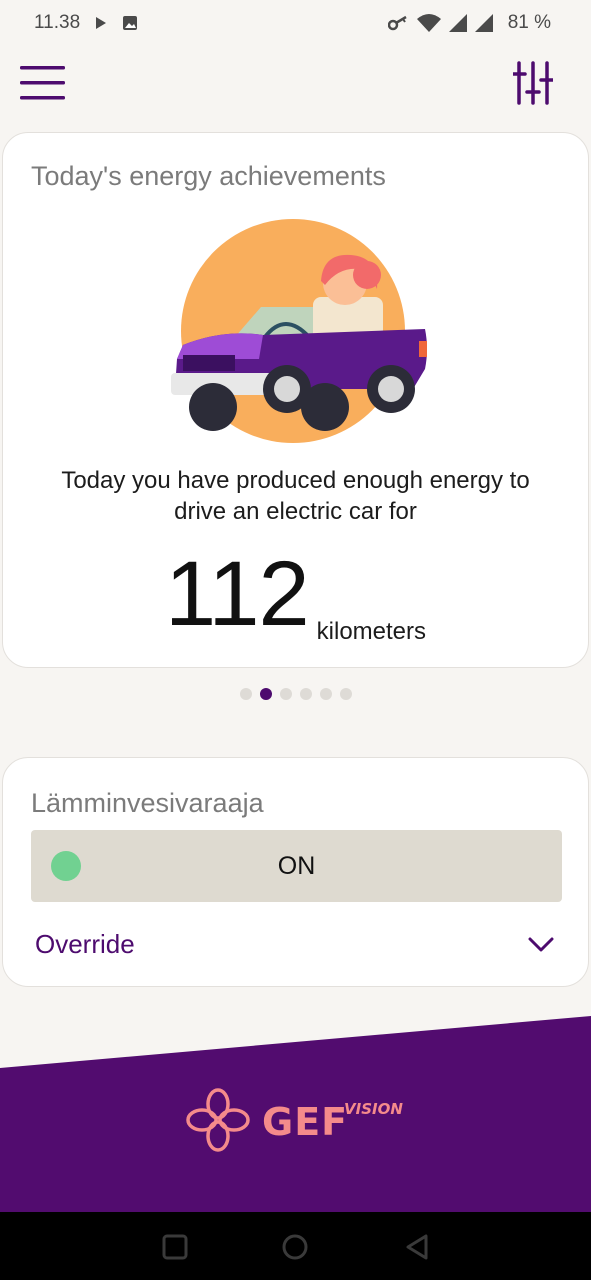 The image size is (591, 1280). What do you see at coordinates (218, 1120) in the screenshot?
I see `flower-logo-icon` at bounding box center [218, 1120].